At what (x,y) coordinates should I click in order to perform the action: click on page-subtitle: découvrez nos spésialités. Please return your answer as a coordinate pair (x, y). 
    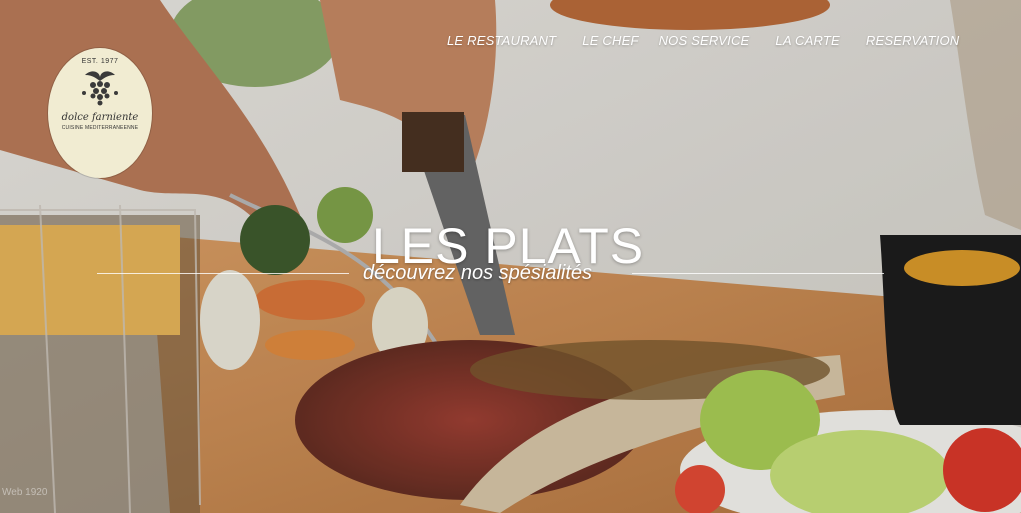
    Looking at the image, I should click on (478, 273).